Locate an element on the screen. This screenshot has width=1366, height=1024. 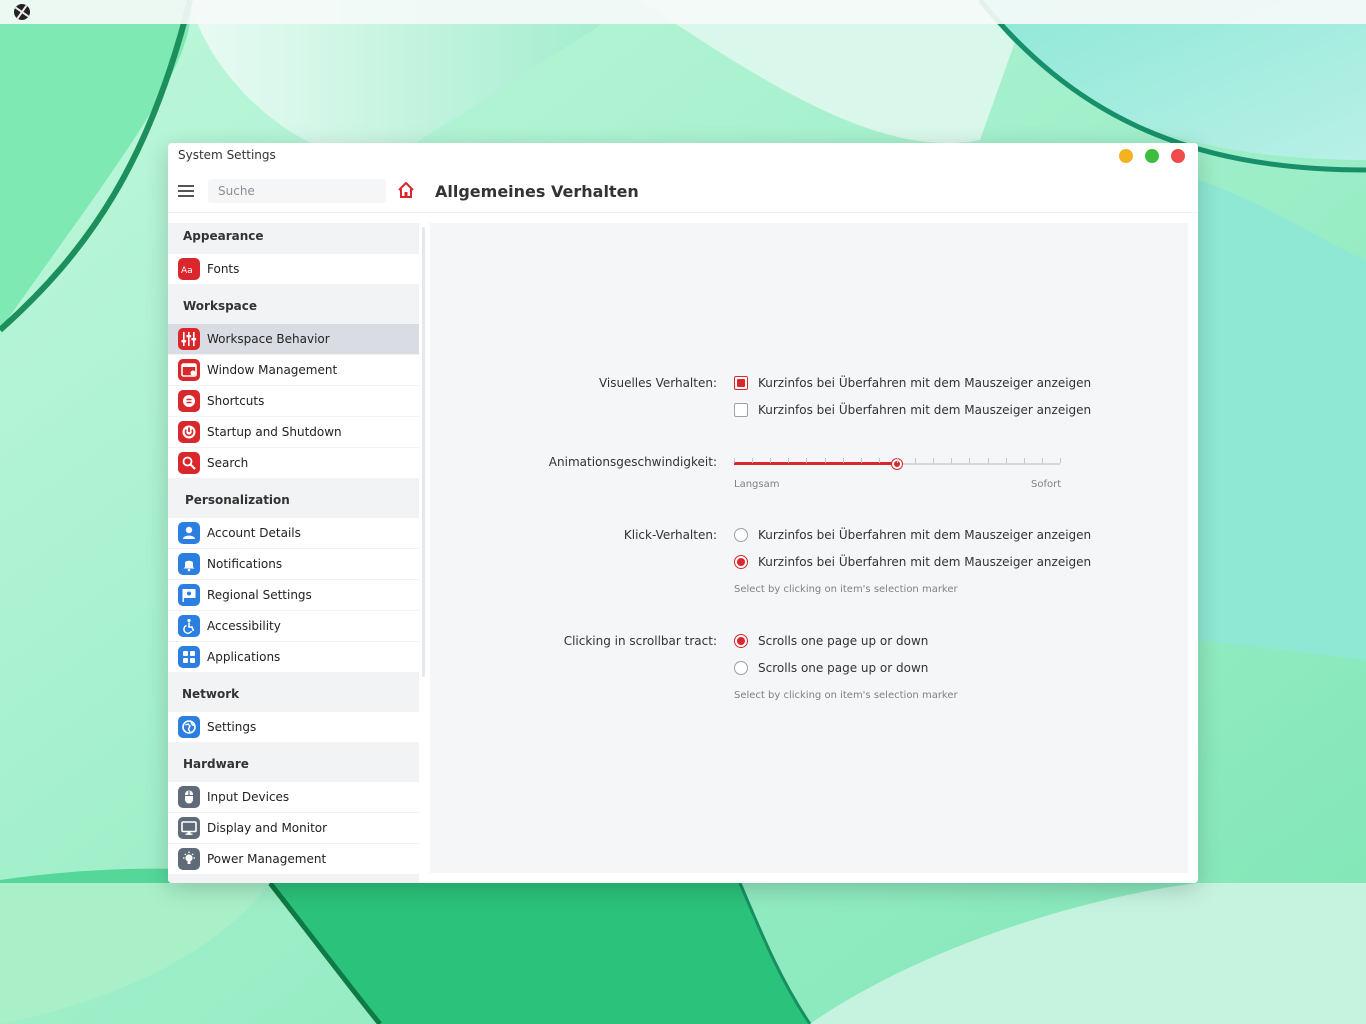
sidebar-item-startup-shutdown: Startup and Shutdown is located at coordinates (293, 432).